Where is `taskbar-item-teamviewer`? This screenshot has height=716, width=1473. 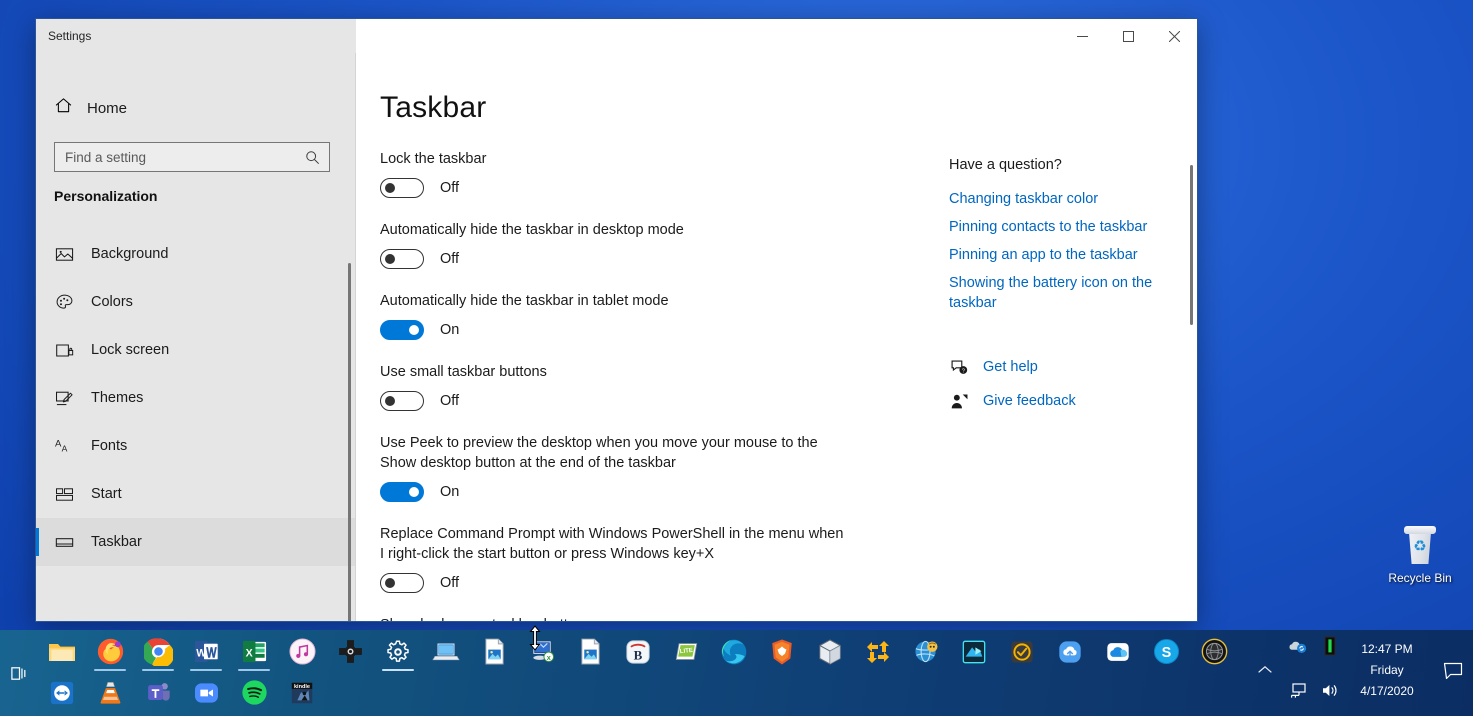 taskbar-item-teamviewer is located at coordinates (62, 692).